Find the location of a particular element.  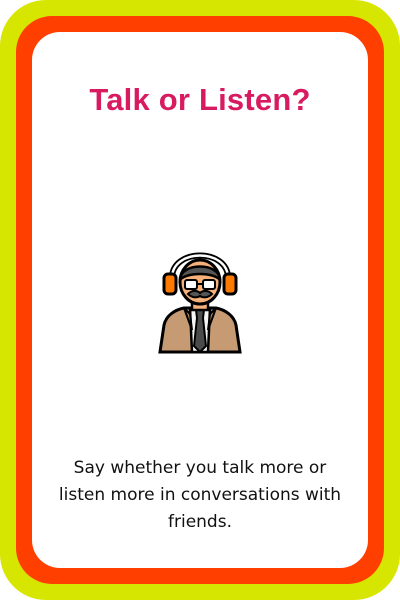

card-title: Talk or Listen? is located at coordinates (200, 99).